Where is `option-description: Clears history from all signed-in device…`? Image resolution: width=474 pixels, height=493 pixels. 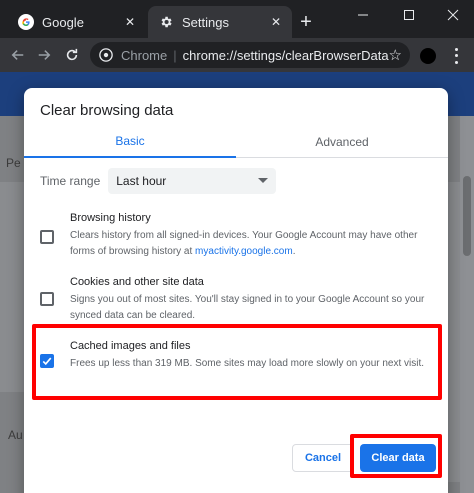
option-description: Clears history from all signed-in device… is located at coordinates (244, 243).